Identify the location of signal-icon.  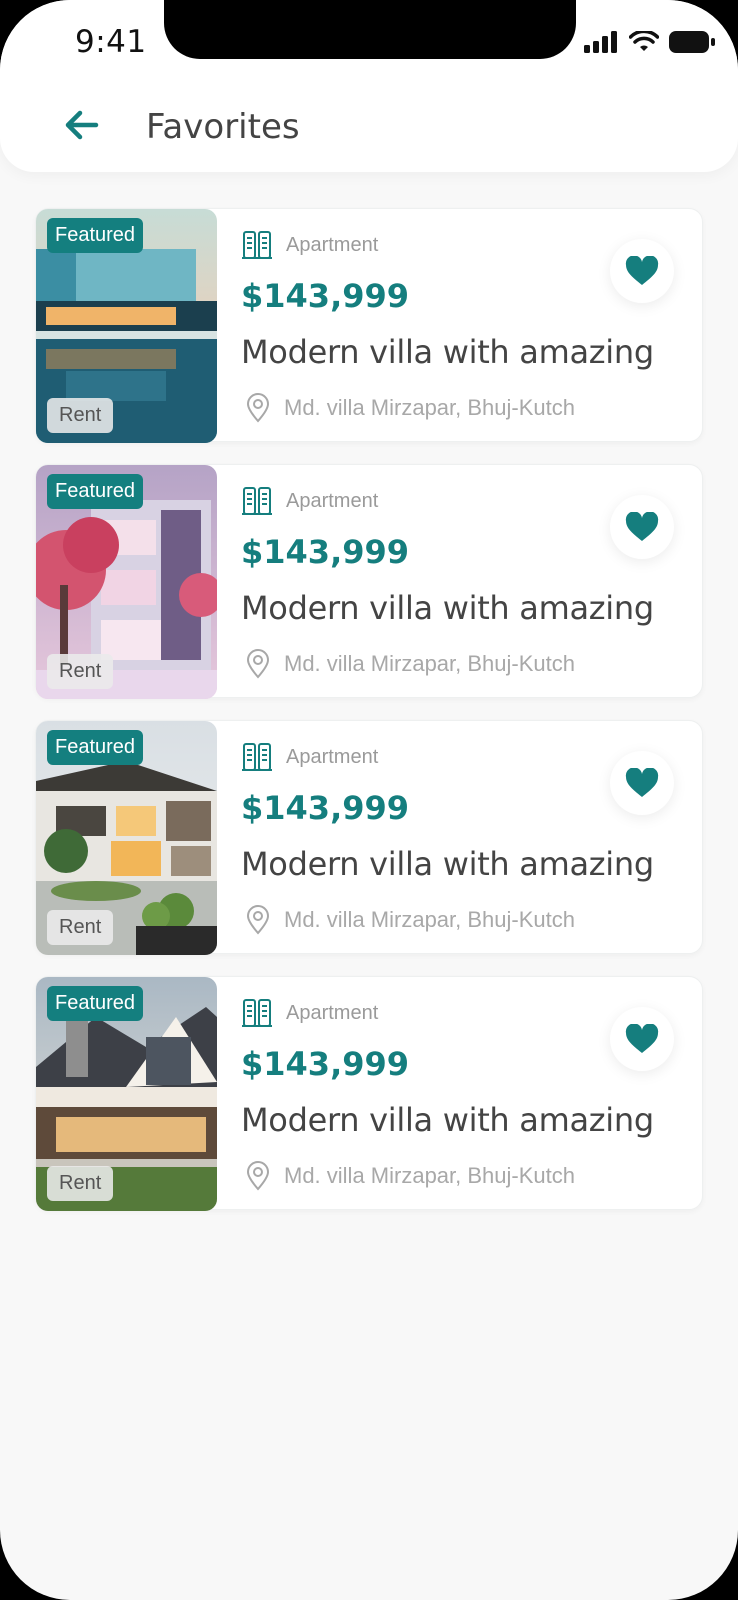
(600, 42).